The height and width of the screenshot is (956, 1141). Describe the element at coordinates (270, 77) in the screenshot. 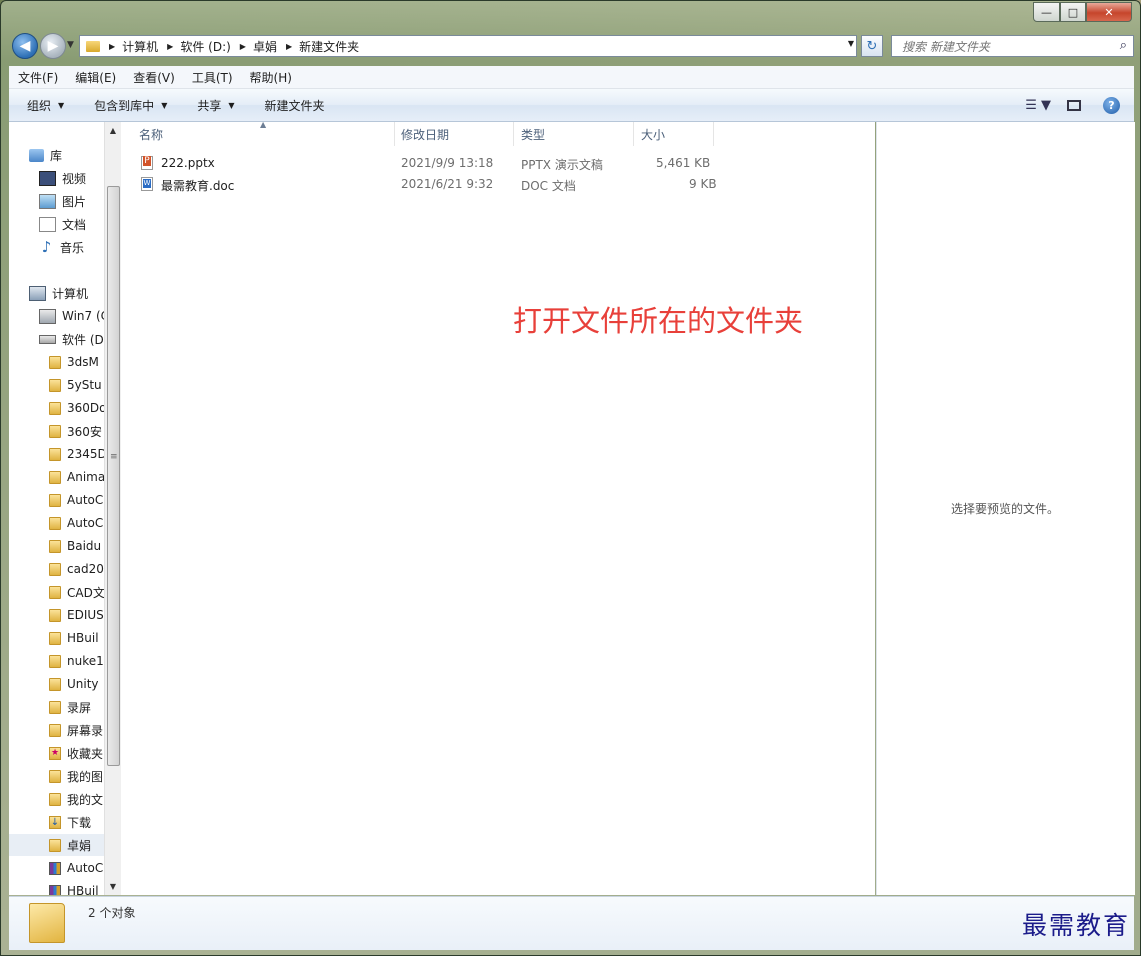

I see `menu-help: 帮助(H)` at that location.